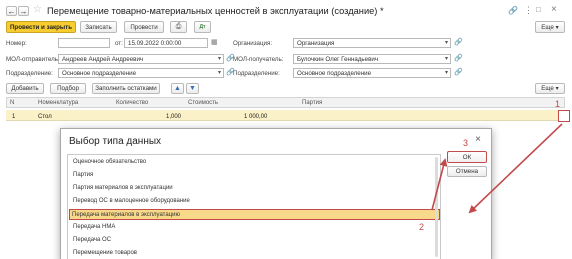 The height and width of the screenshot is (259, 572). I want to click on arrow-to-ok-button, so click(439, 184).